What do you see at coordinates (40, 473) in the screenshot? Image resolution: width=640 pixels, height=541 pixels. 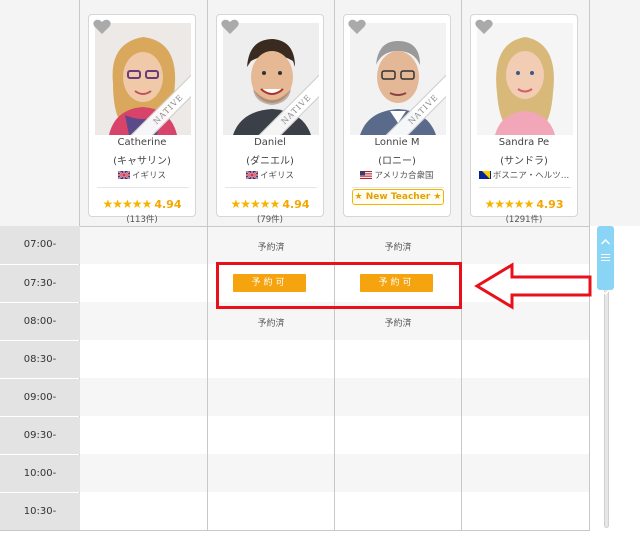 I see `time-slot-label: 10:00-` at bounding box center [40, 473].